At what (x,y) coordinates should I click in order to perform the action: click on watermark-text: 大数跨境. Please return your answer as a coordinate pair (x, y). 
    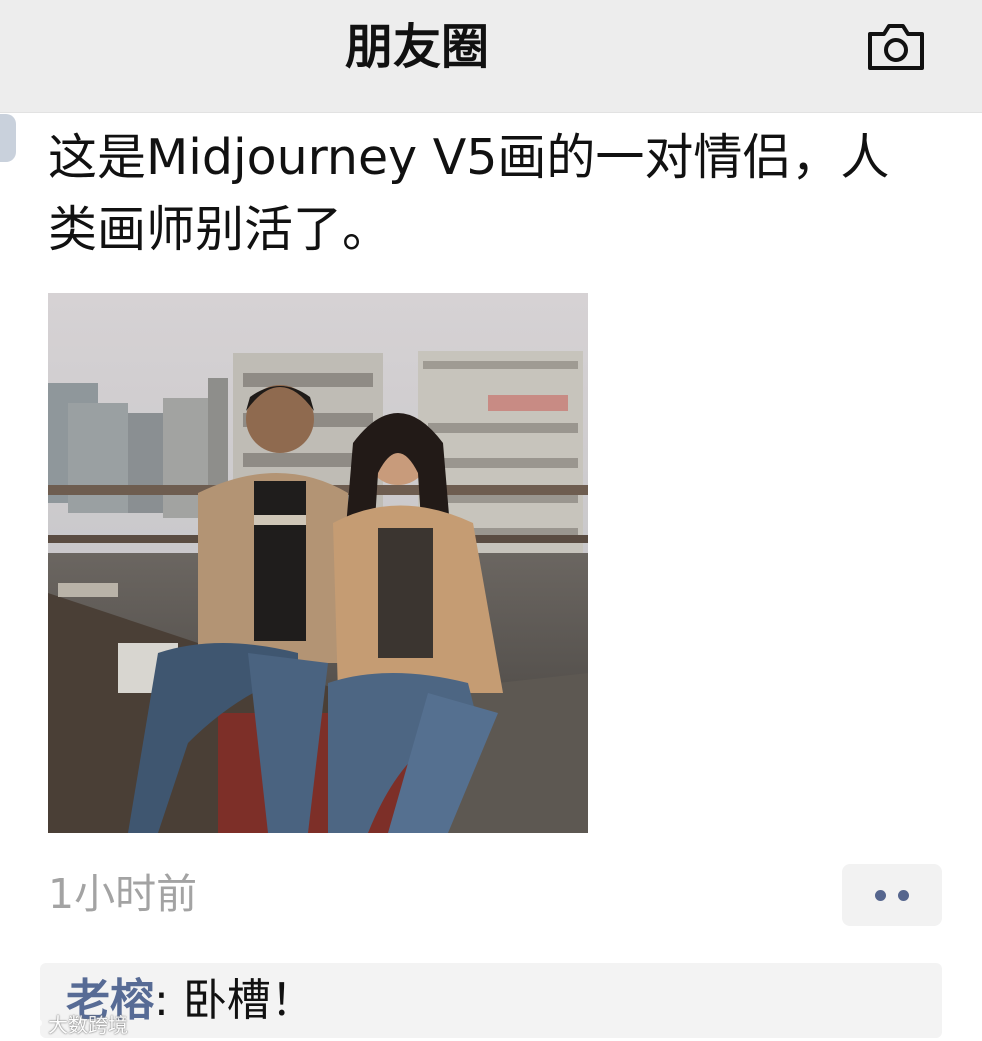
    Looking at the image, I should click on (88, 1024).